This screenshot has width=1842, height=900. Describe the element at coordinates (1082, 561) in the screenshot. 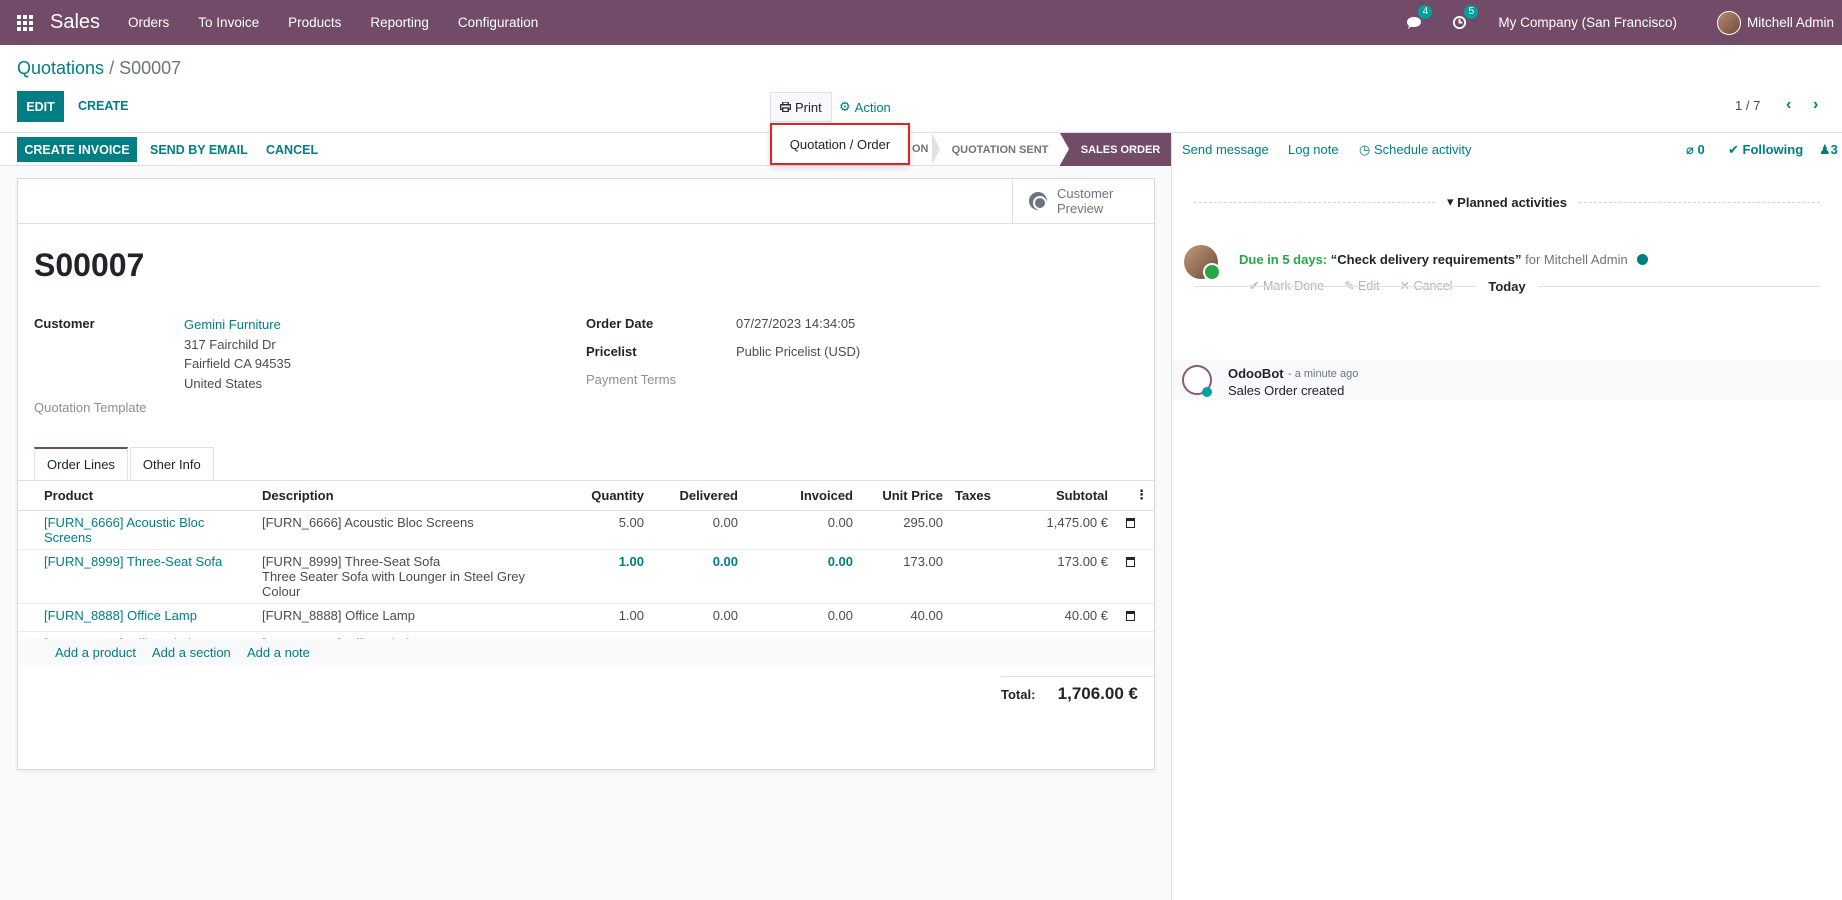

I see `line-subtotal: 173.00 €` at that location.